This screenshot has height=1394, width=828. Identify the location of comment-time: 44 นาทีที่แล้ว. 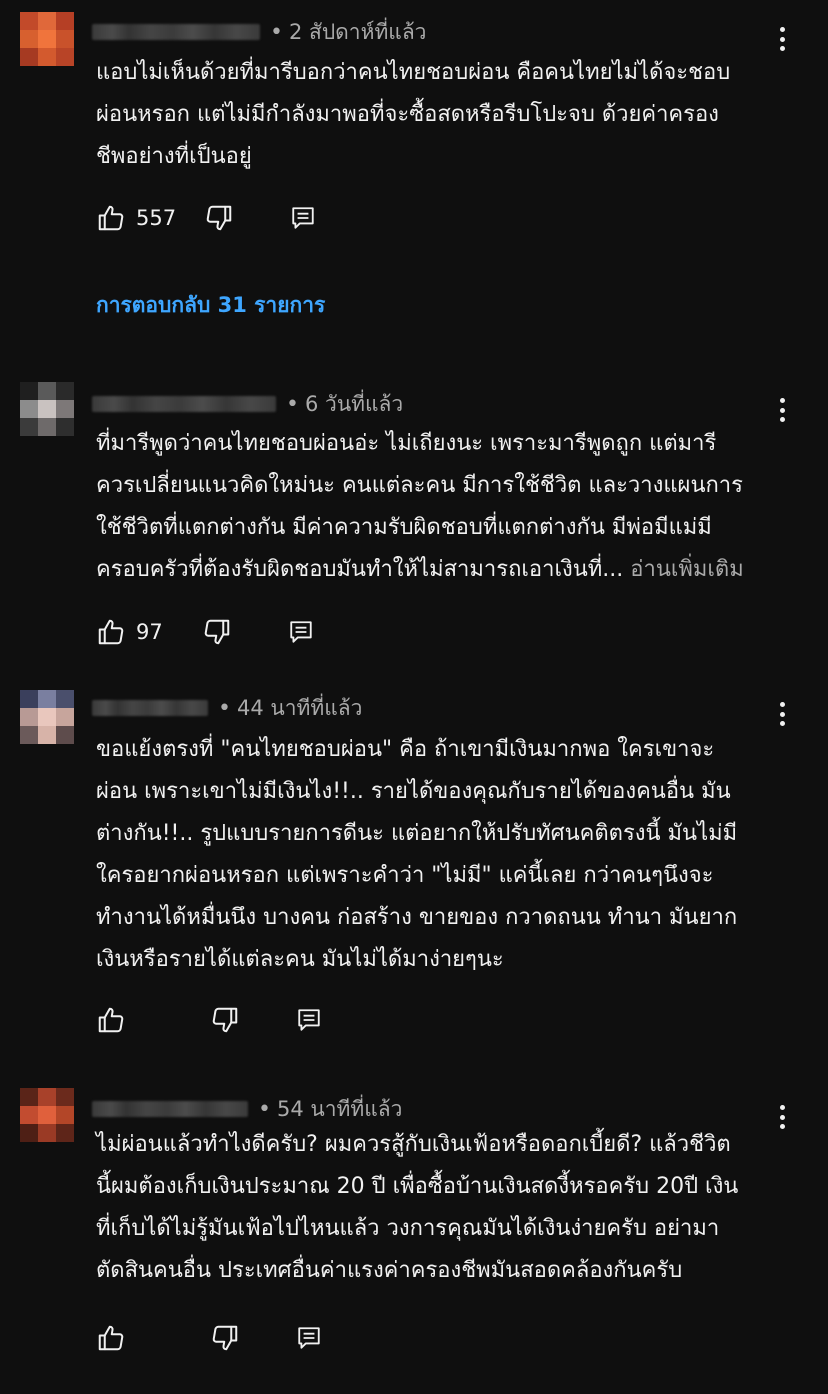
(299, 708).